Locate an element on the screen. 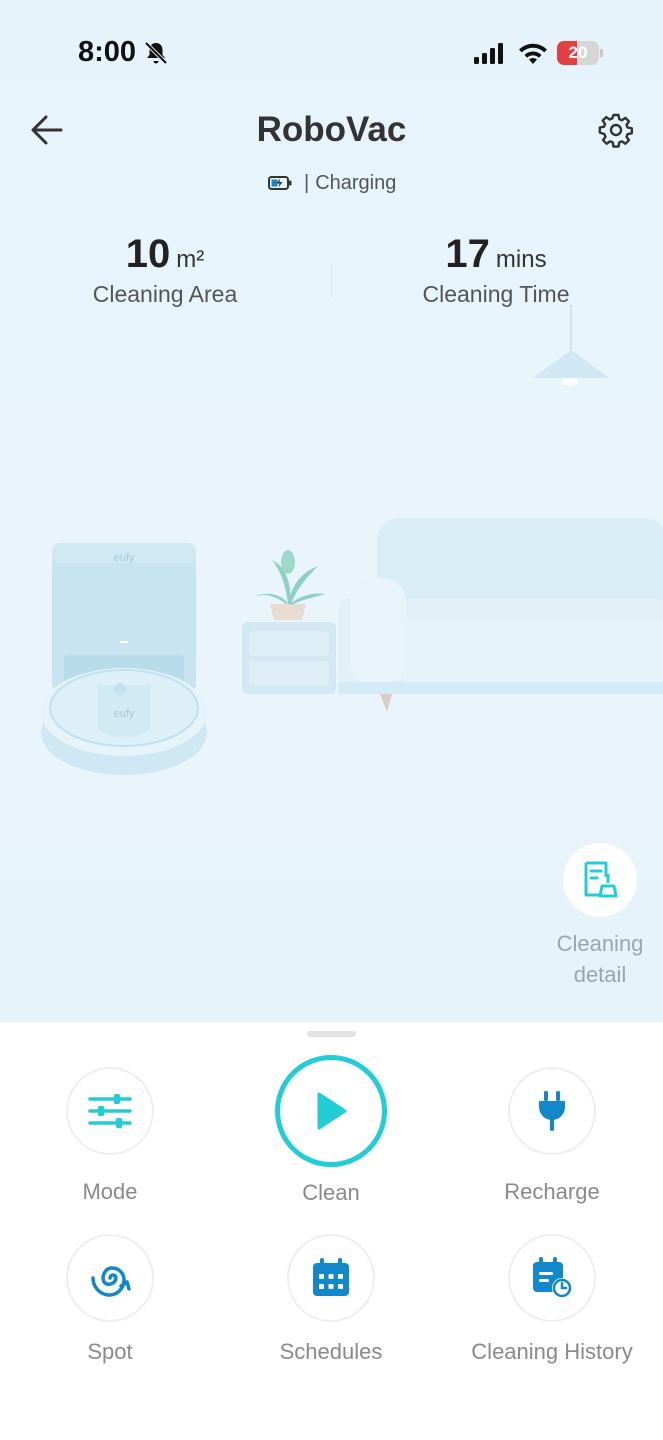  mode-label: Mode is located at coordinates (110, 1191).